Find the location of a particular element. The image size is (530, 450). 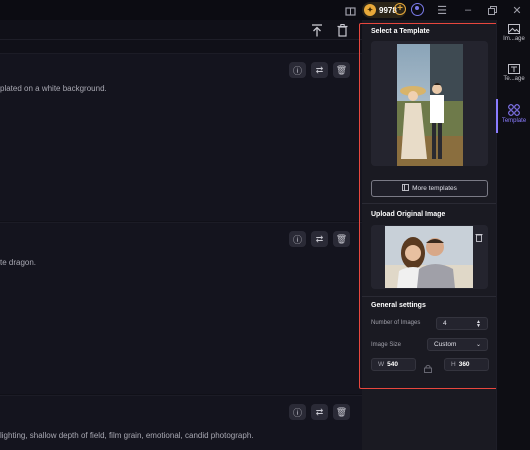

image-size-value: Custom is located at coordinates (445, 344).